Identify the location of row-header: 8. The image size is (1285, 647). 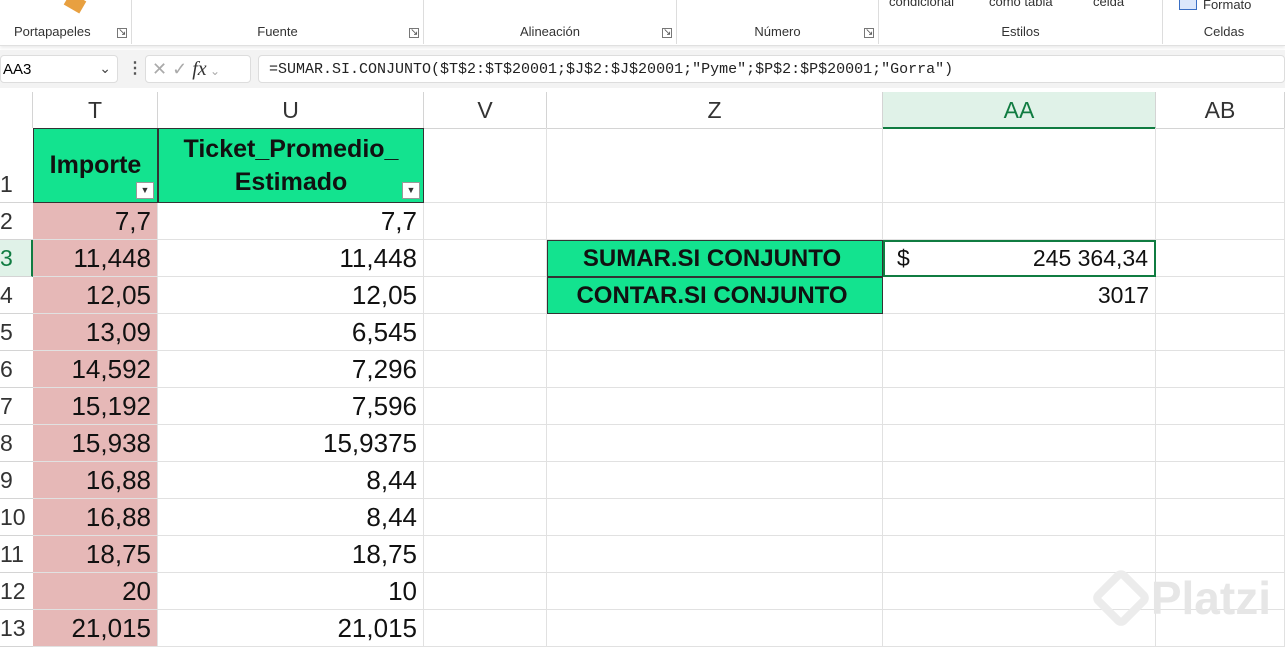
(16, 443).